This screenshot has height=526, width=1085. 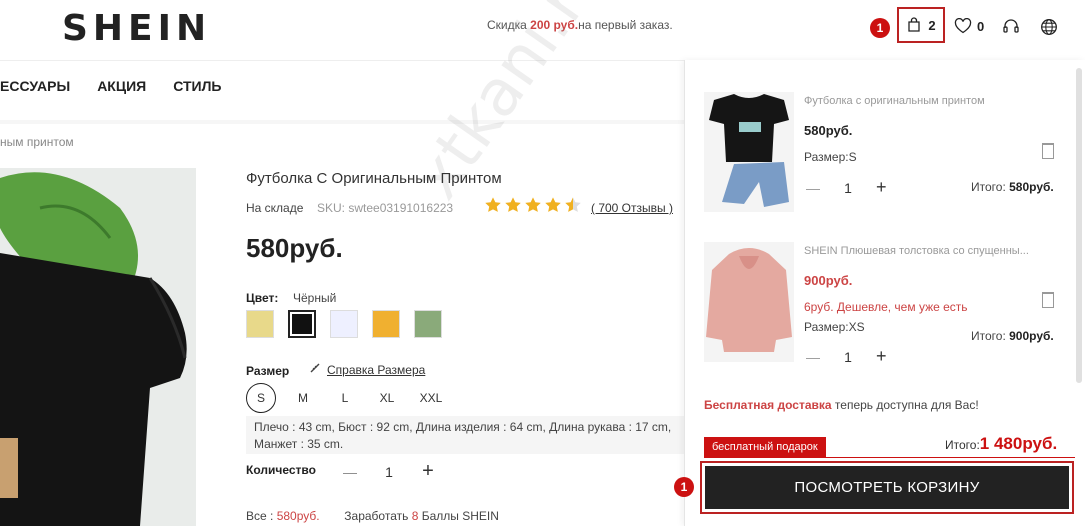 What do you see at coordinates (632, 208) in the screenshot?
I see `reviews-link: ( 700 Отзывы )` at bounding box center [632, 208].